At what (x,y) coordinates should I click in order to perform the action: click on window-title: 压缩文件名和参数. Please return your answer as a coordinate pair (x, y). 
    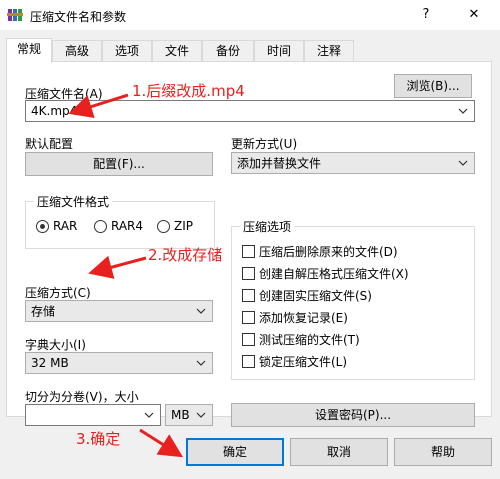
    Looking at the image, I should click on (78, 17).